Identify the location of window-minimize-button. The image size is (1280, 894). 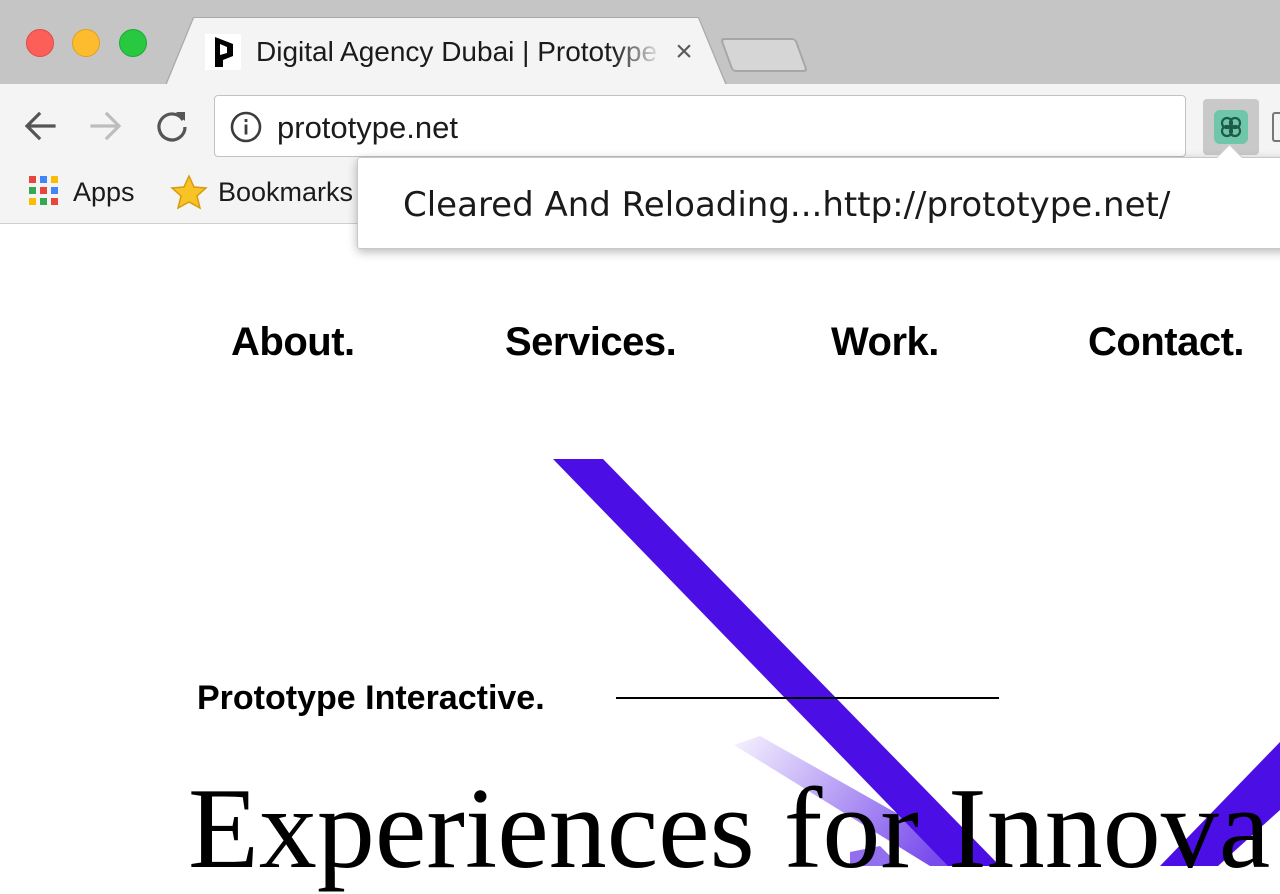
(86, 43).